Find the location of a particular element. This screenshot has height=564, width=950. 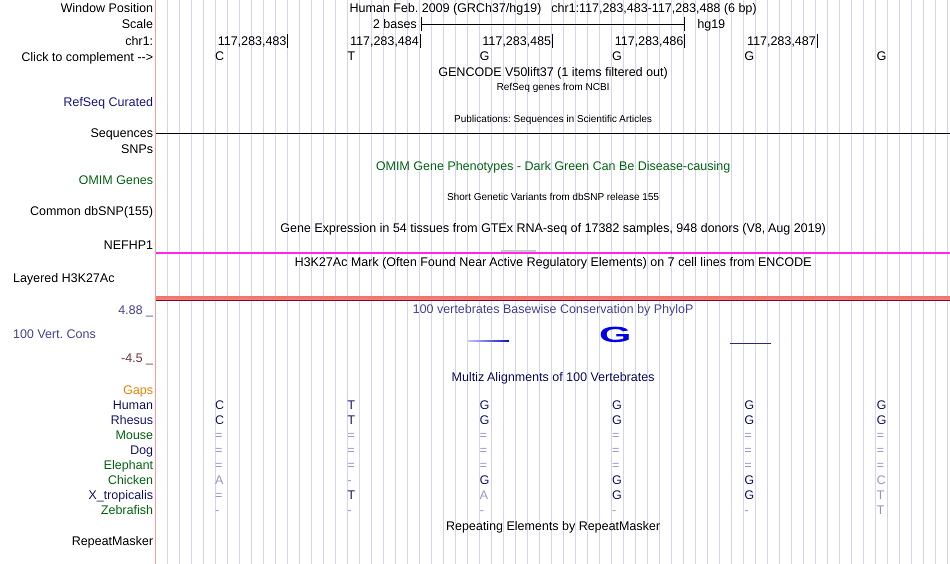

track-label: 4.88 _ is located at coordinates (77, 314).